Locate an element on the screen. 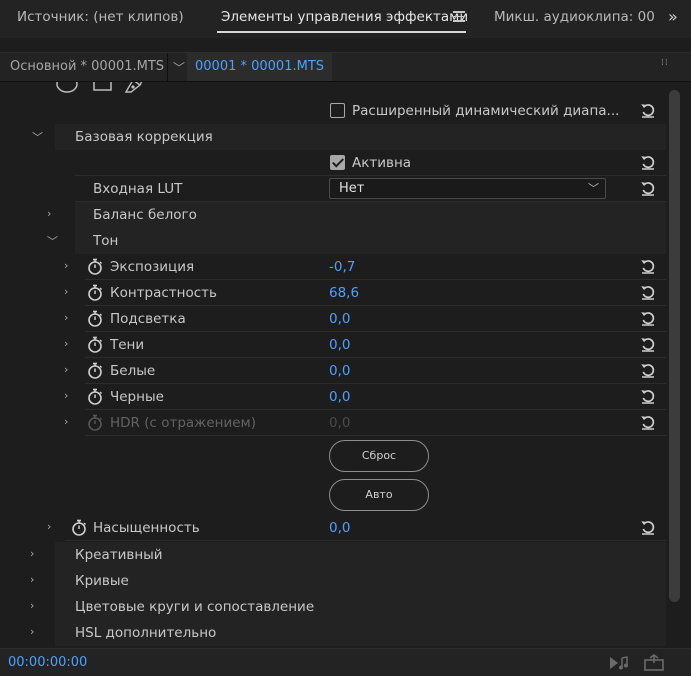 Image resolution: width=691 pixels, height=676 pixels. input-lut-row: Входная LUT Нет ﹀ is located at coordinates (333, 189).